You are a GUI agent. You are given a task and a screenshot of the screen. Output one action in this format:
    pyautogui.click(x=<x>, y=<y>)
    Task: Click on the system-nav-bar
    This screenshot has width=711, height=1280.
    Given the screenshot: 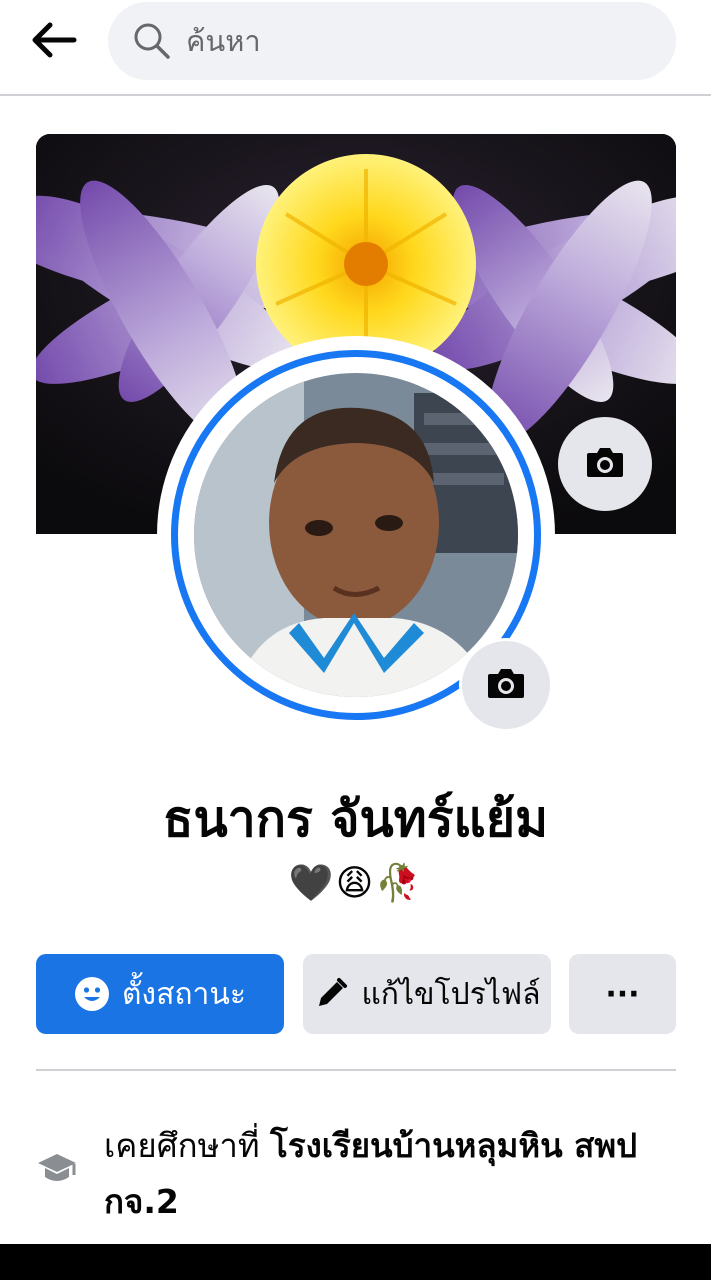 What is the action you would take?
    pyautogui.click(x=355, y=1262)
    